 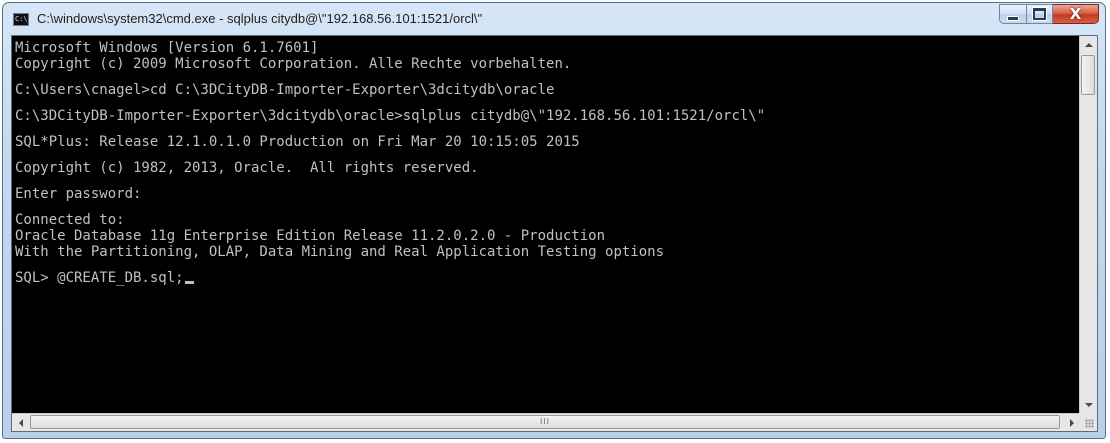 I want to click on scroll-left-button, so click(x=20, y=422).